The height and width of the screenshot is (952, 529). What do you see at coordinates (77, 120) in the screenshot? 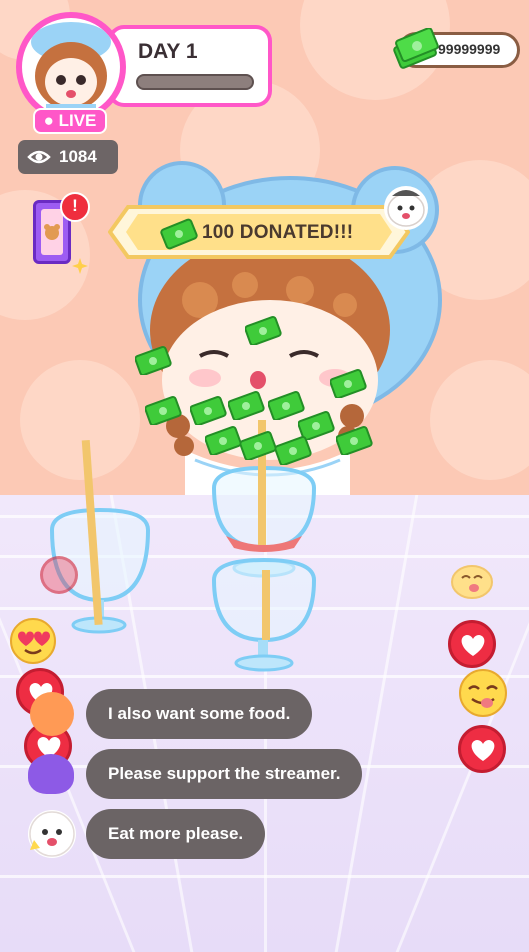
I see `live-label: LIVE` at bounding box center [77, 120].